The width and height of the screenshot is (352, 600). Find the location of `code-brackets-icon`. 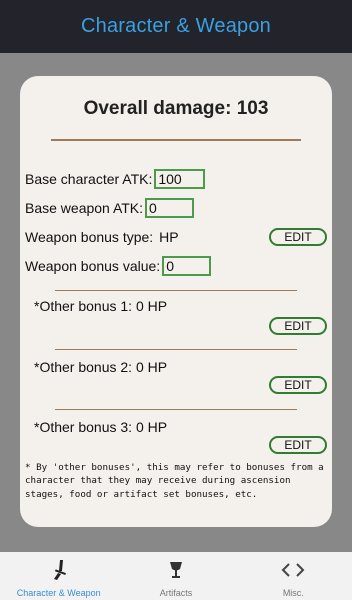

code-brackets-icon is located at coordinates (293, 570).